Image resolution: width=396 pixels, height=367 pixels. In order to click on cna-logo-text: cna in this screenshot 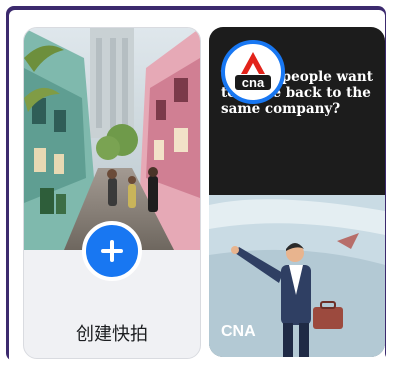, I will do `click(253, 82)`.